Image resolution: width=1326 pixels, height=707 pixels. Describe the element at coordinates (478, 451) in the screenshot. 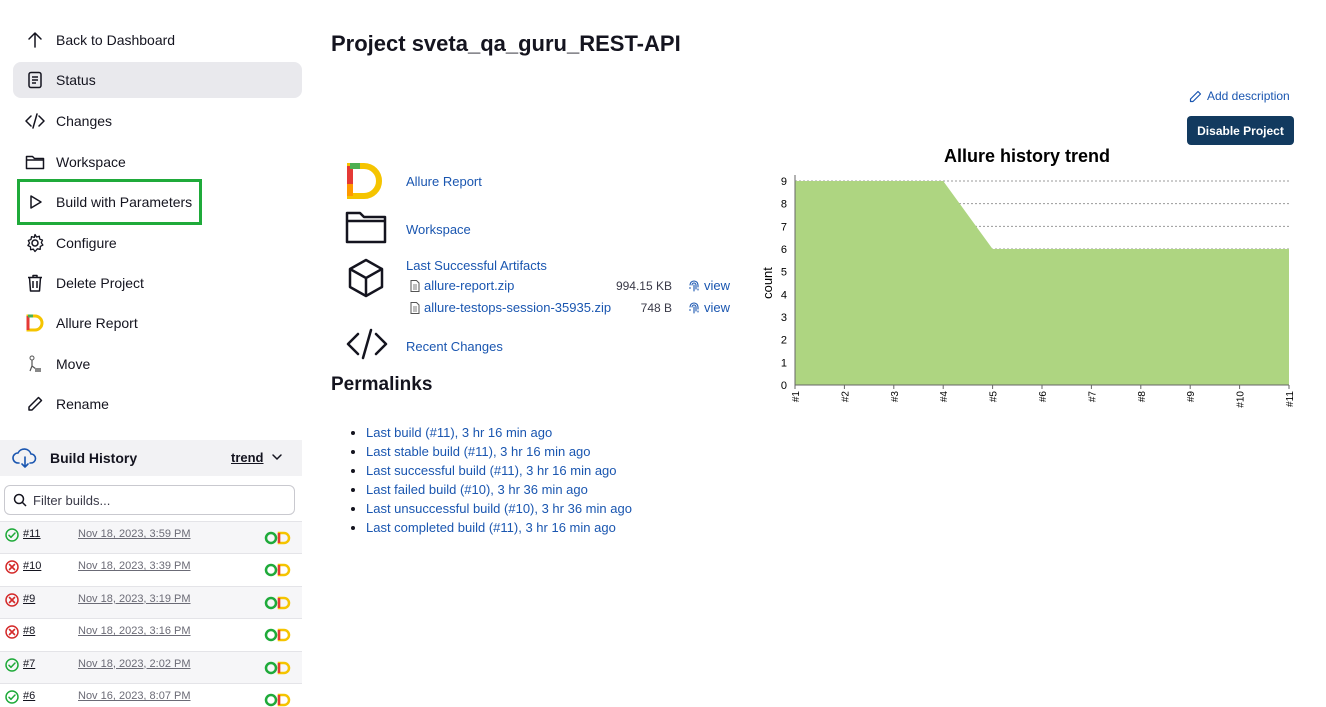

I see `permalink-link: Last stable build (#11), 3 hr 16 min ago` at that location.